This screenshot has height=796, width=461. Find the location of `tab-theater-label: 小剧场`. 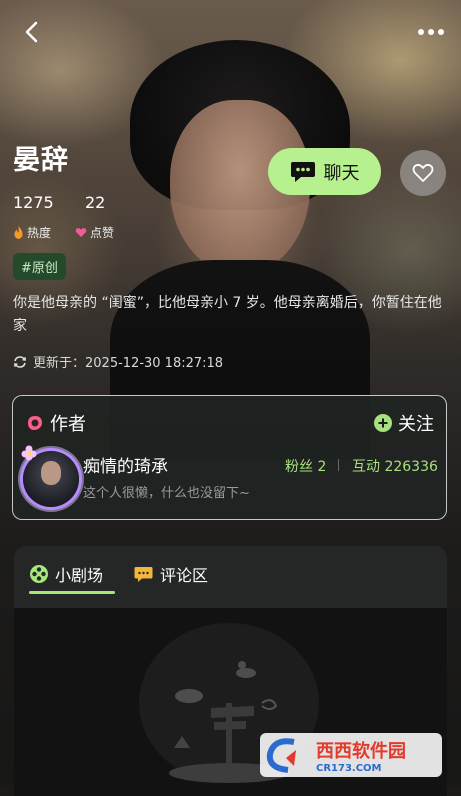

tab-theater-label: 小剧场 is located at coordinates (79, 575).